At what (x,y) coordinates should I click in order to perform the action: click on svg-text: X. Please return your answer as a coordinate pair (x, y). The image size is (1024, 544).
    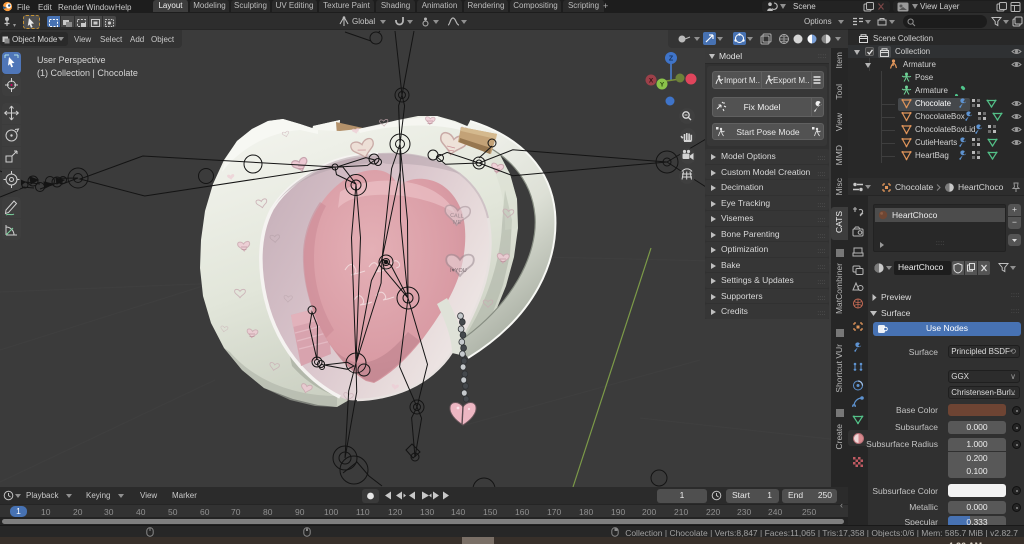
    Looking at the image, I should click on (651, 81).